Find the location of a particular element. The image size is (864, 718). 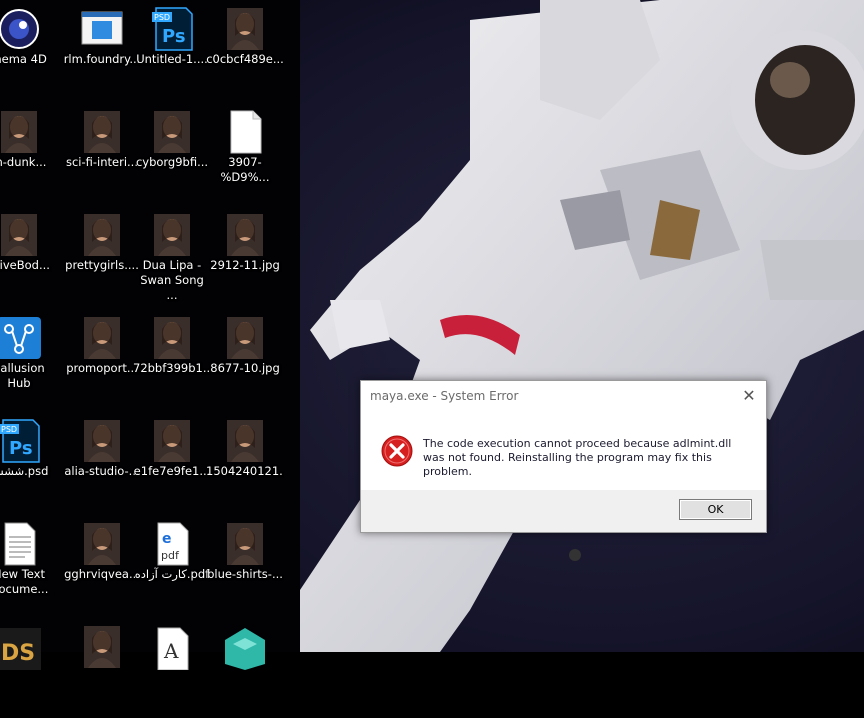

desktop-icon: e pdf کارت آزاده.pdf is located at coordinates (172, 565).